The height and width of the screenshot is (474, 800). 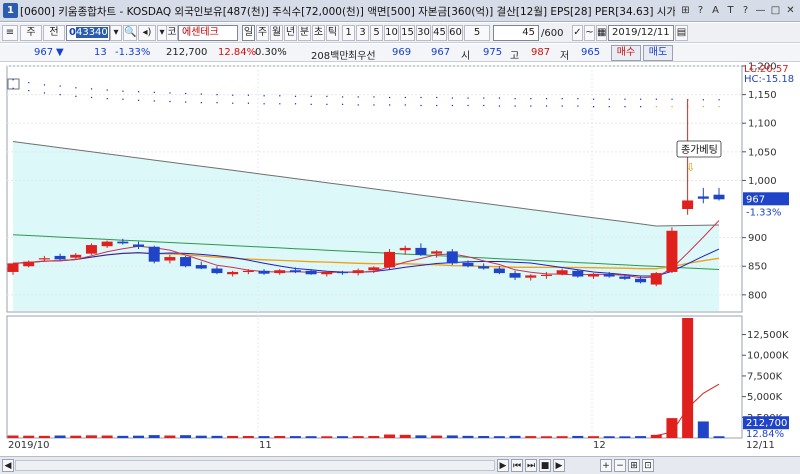 I want to click on date-input: 2019/12/11, so click(x=641, y=33).